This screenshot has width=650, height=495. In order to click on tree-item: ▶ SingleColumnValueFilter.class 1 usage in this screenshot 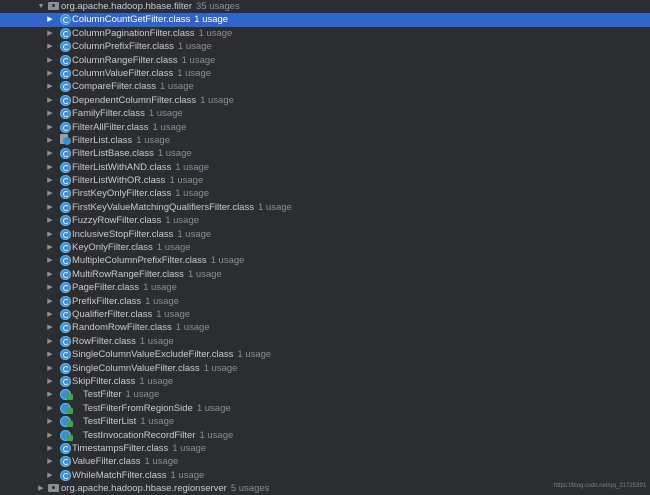, I will do `click(325, 368)`.